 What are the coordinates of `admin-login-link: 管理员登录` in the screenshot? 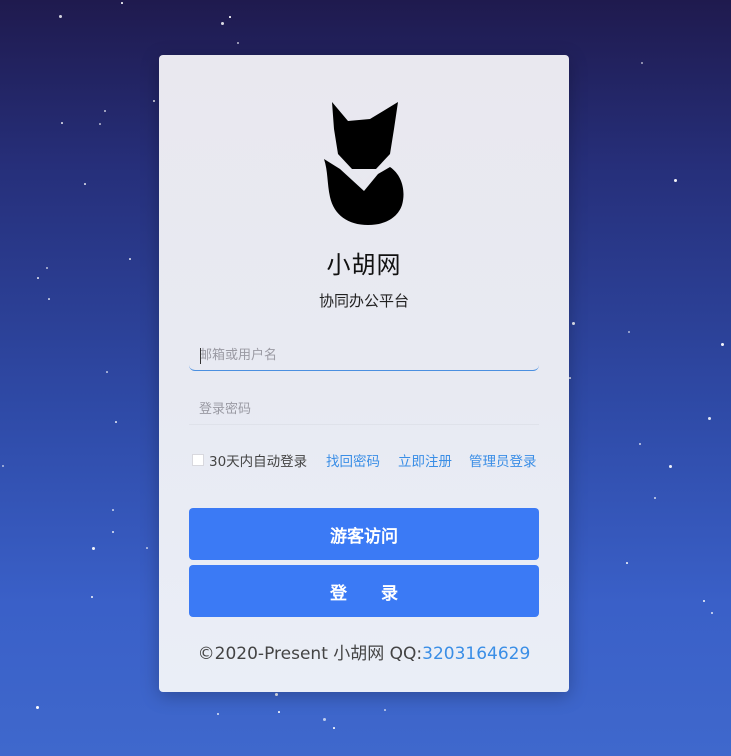 It's located at (503, 460).